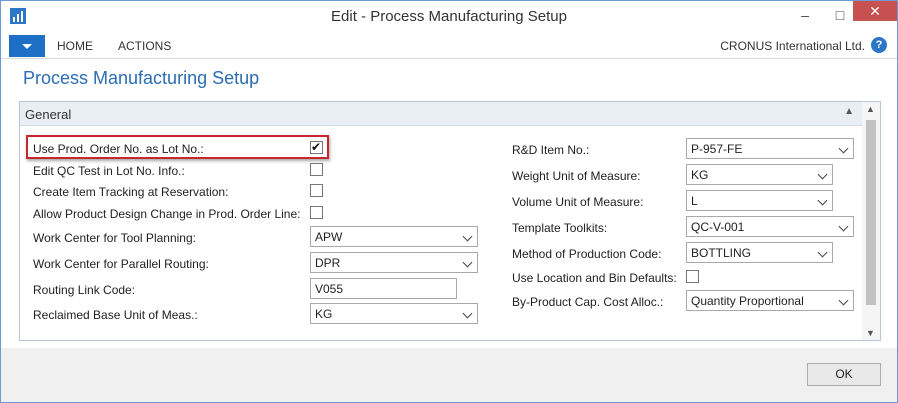  What do you see at coordinates (805, 15) in the screenshot?
I see `minimize-button: –` at bounding box center [805, 15].